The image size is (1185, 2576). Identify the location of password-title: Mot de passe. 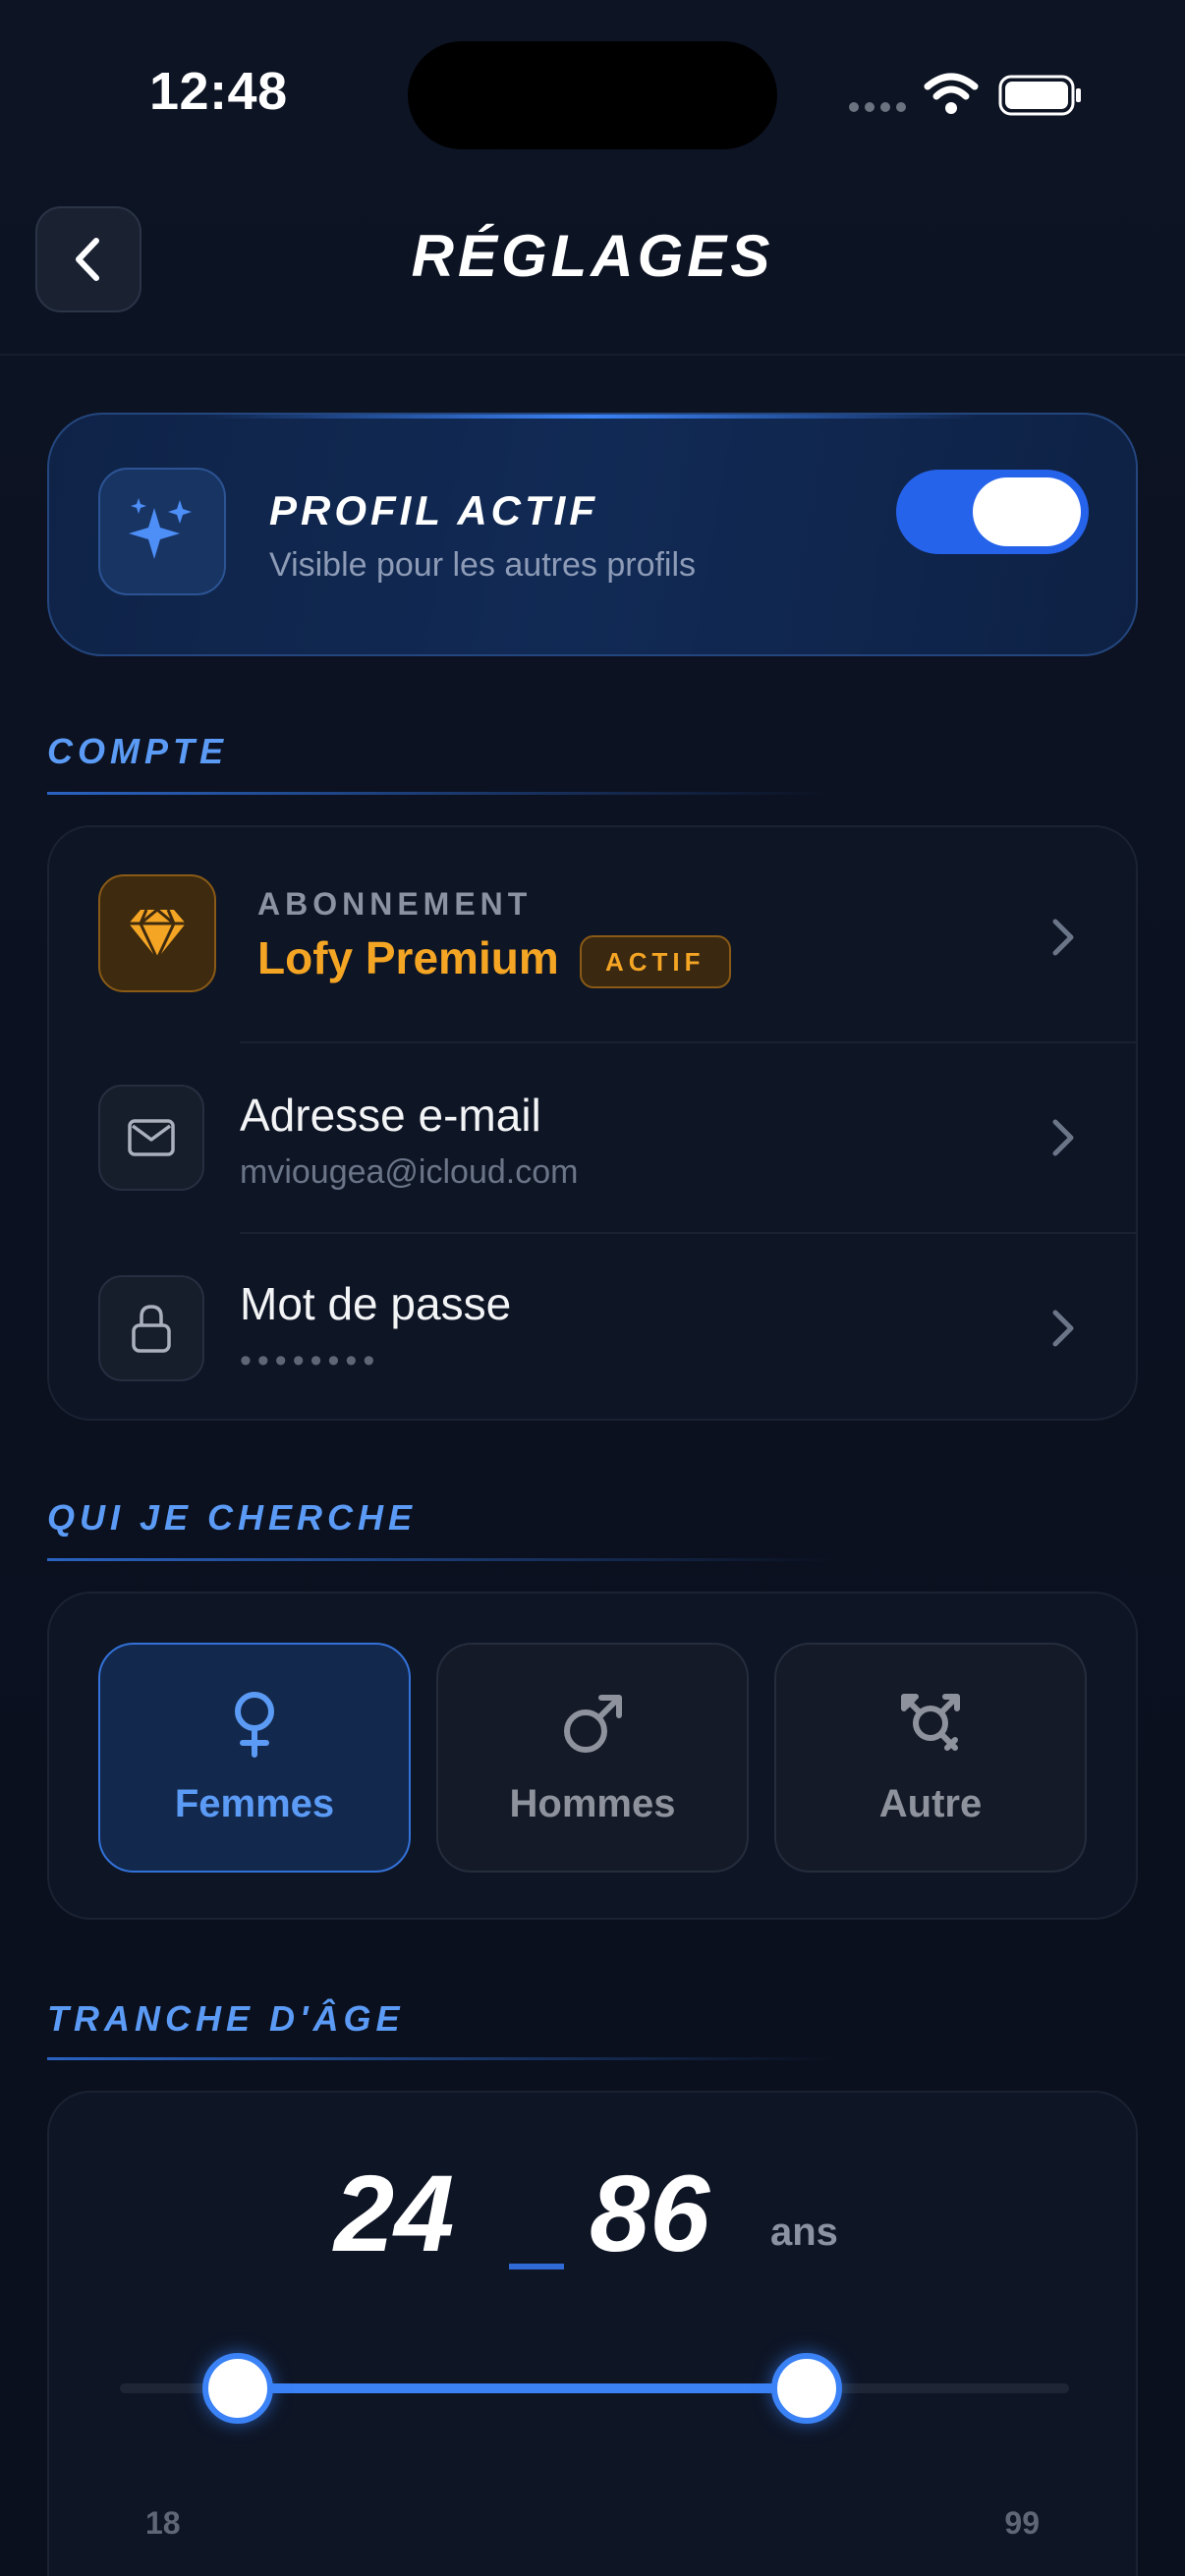
(376, 1303).